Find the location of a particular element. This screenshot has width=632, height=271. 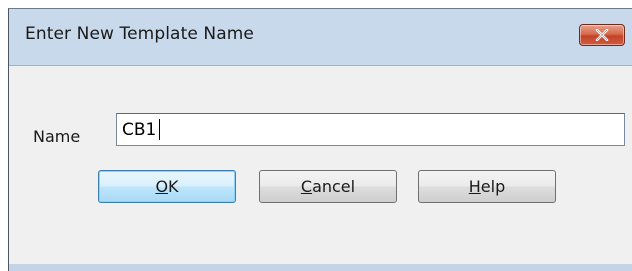

help-label-rest: elp is located at coordinates (493, 186).